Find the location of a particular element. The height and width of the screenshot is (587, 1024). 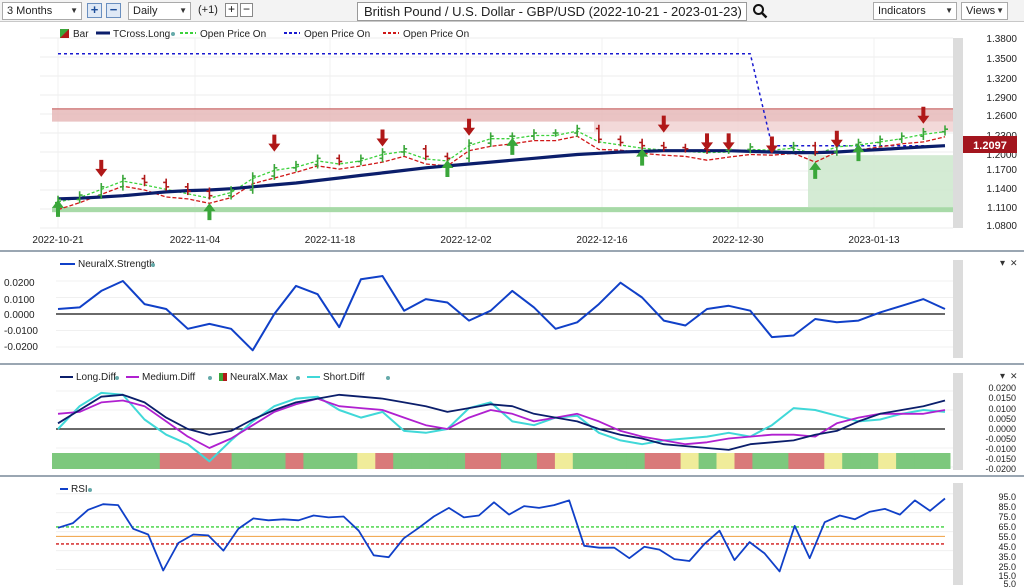

x-tick: 2022-12-02 is located at coordinates (466, 240).